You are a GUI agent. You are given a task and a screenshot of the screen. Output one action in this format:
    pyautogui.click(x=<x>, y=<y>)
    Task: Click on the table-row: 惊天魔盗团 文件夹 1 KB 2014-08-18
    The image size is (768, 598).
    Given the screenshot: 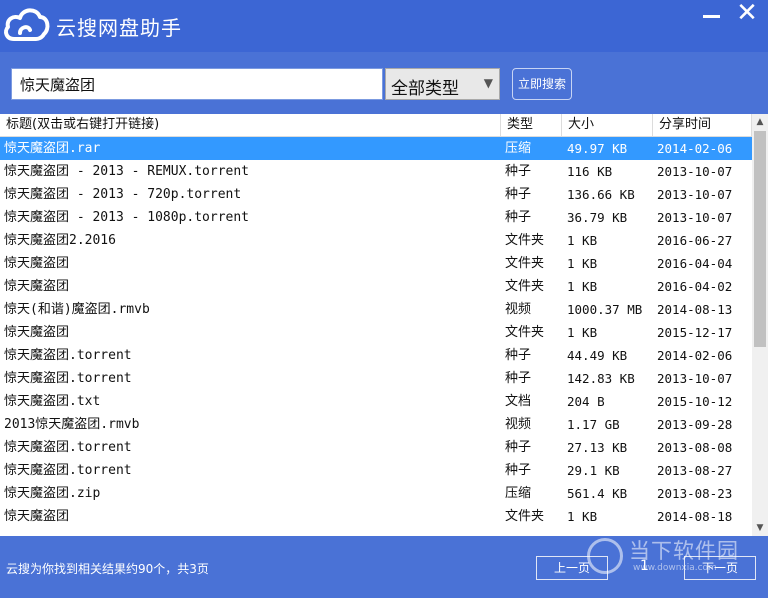 What is the action you would take?
    pyautogui.click(x=376, y=516)
    